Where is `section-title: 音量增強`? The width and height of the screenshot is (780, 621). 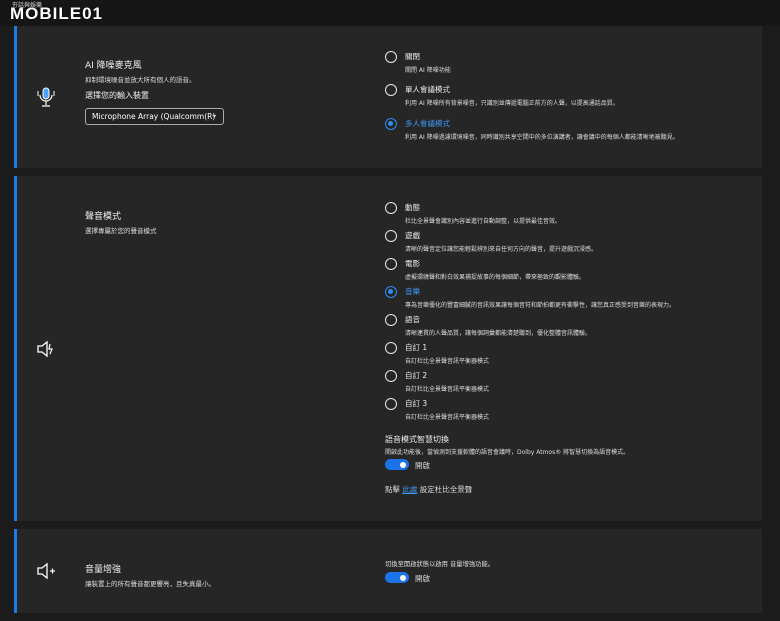
section-title: 音量增強 is located at coordinates (103, 570).